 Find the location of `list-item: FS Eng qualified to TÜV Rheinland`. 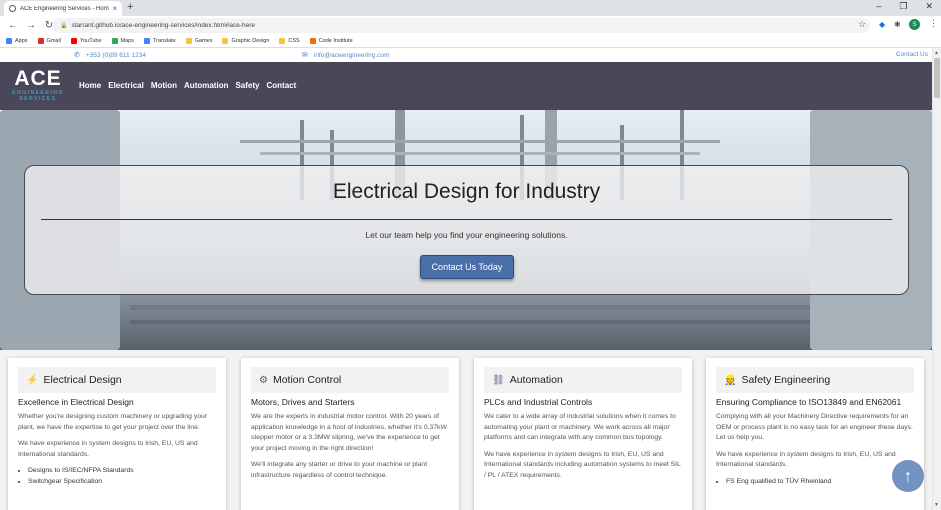

list-item: FS Eng qualified to TÜV Rheinland is located at coordinates (820, 482).